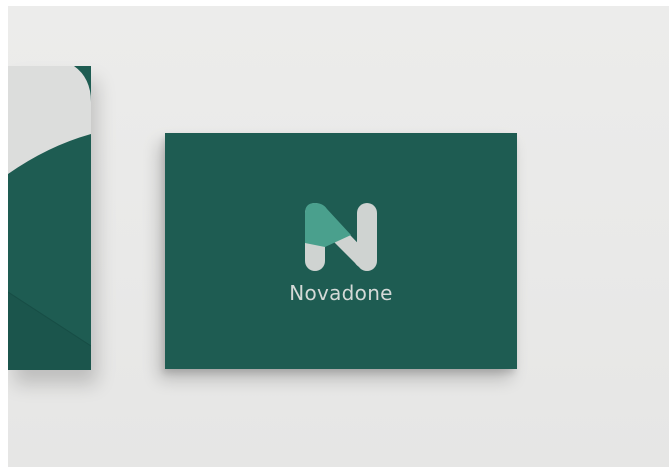 The image size is (669, 467). Describe the element at coordinates (341, 293) in the screenshot. I see `brand-name: Novadone` at that location.